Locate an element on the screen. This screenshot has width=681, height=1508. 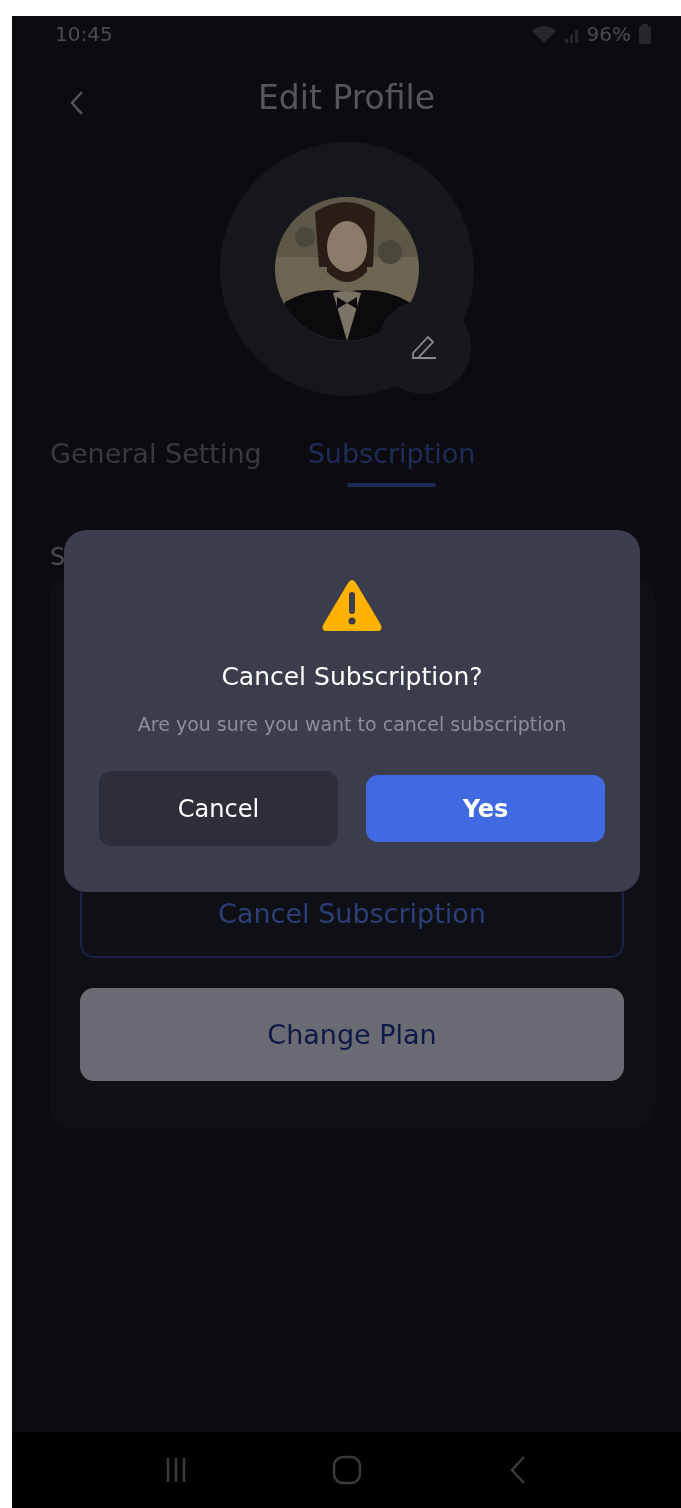
dialog-message: Are you sure you want to cancel subscription is located at coordinates (352, 724).